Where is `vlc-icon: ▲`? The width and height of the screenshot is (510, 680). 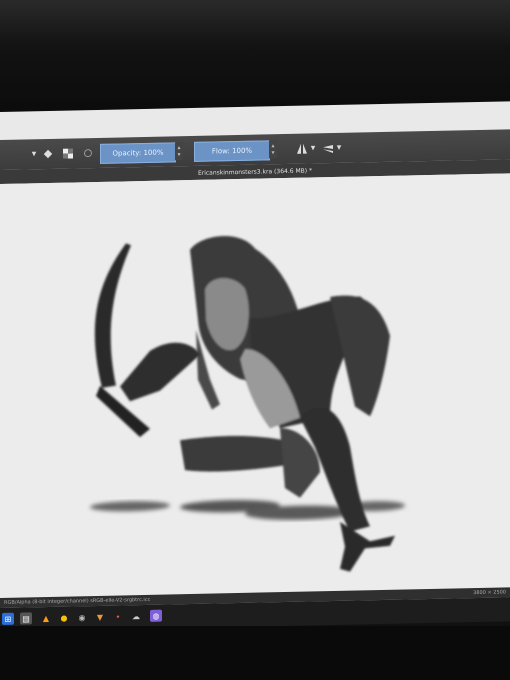 vlc-icon: ▲ is located at coordinates (46, 618).